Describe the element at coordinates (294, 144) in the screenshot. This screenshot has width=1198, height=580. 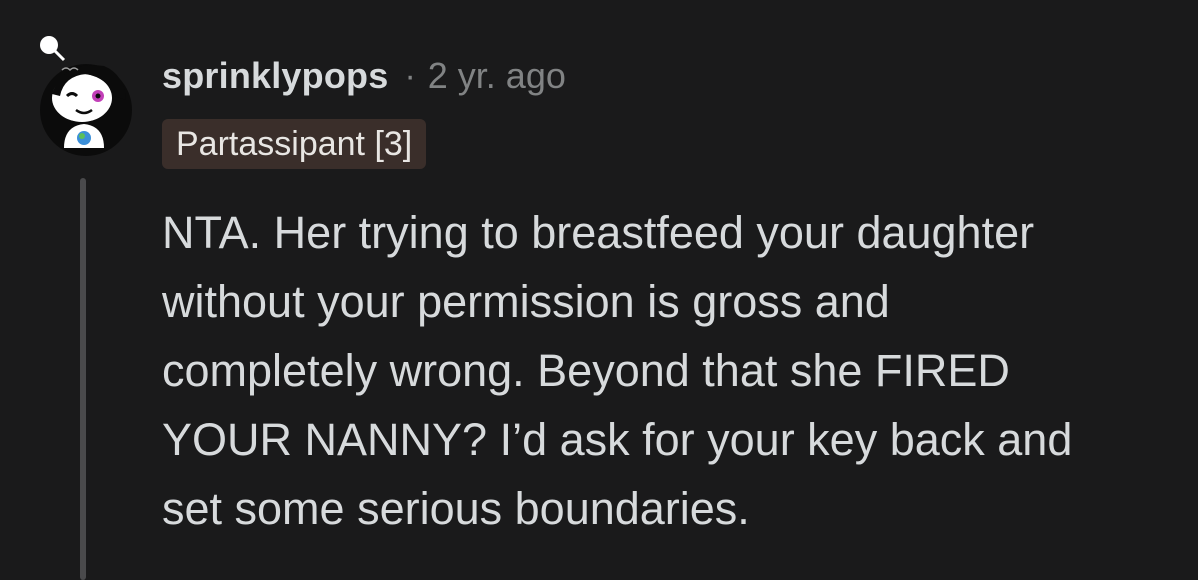
I see `user-flair-badge: Partassipant [3]` at that location.